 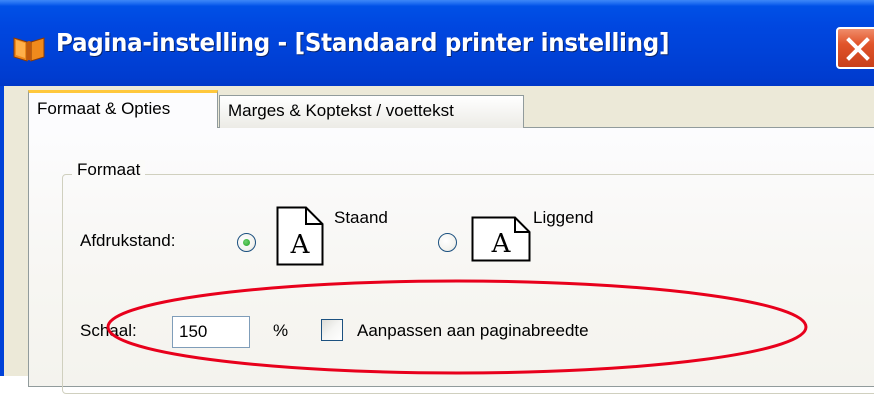 I want to click on radio-selected-dot, so click(x=246, y=242).